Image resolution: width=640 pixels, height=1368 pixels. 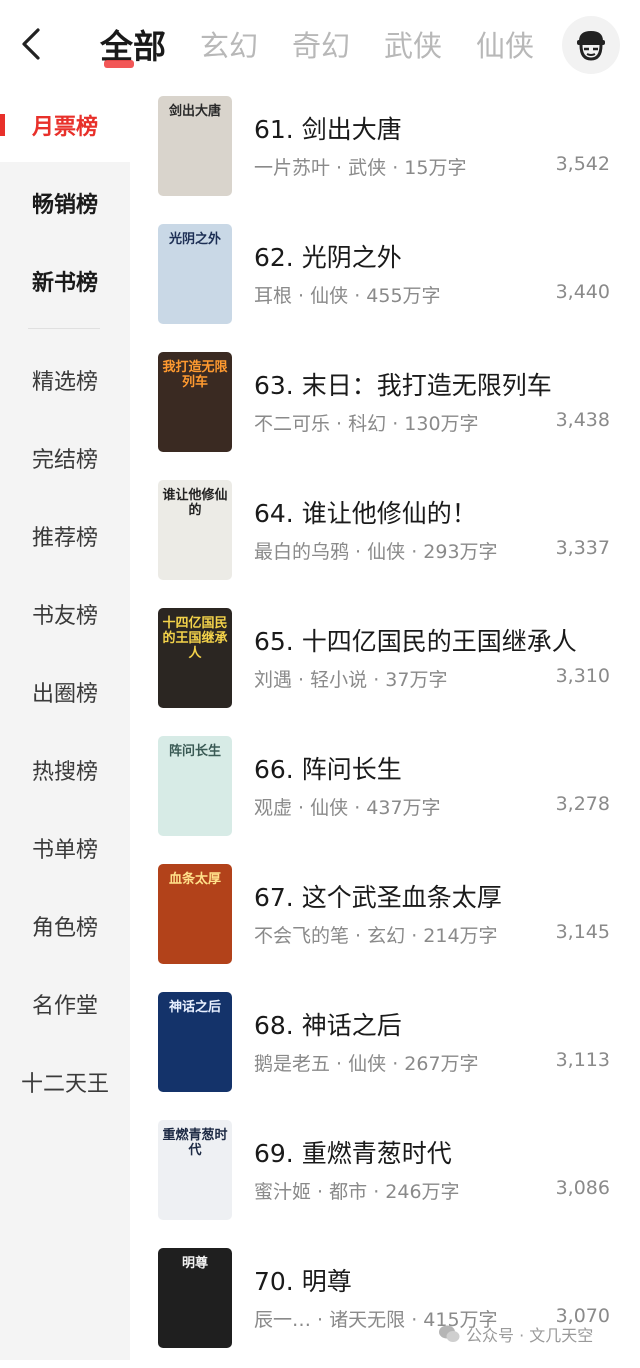 What do you see at coordinates (440, 512) in the screenshot?
I see `book-title: 64. 谁让他修仙的！` at bounding box center [440, 512].